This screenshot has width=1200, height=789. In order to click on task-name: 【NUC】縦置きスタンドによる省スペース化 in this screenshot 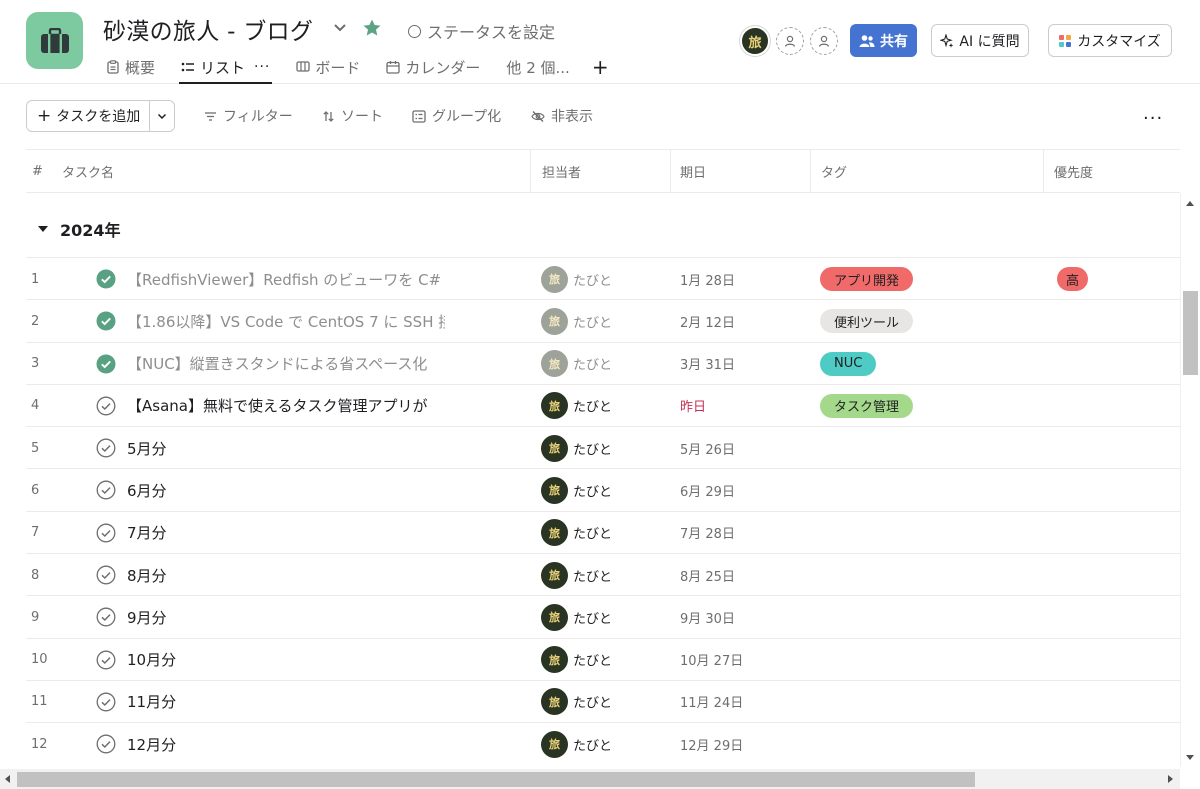, I will do `click(286, 364)`.